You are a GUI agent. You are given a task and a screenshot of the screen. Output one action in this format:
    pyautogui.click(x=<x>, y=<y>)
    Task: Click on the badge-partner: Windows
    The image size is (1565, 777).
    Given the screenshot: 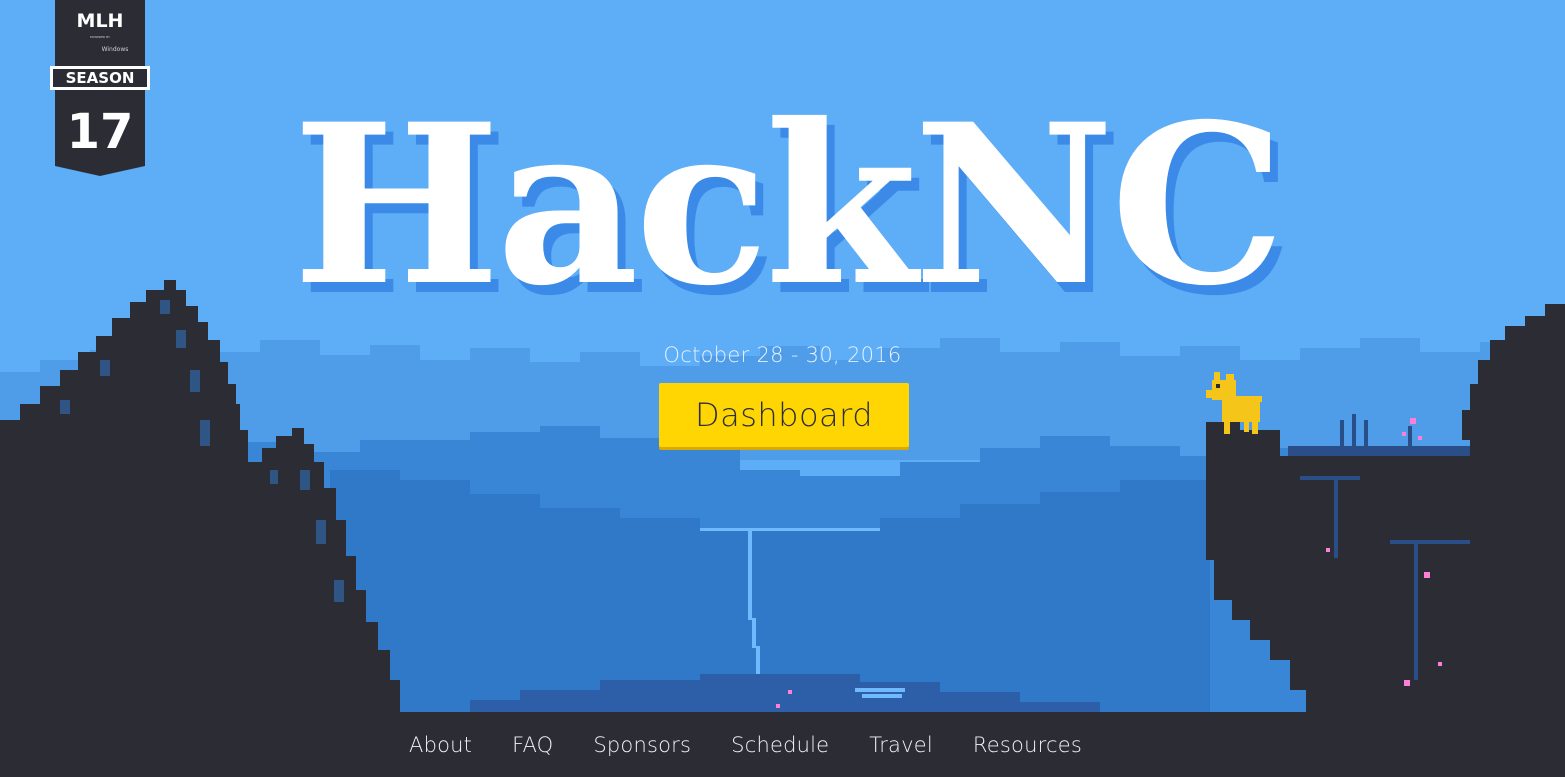 What is the action you would take?
    pyautogui.click(x=115, y=49)
    